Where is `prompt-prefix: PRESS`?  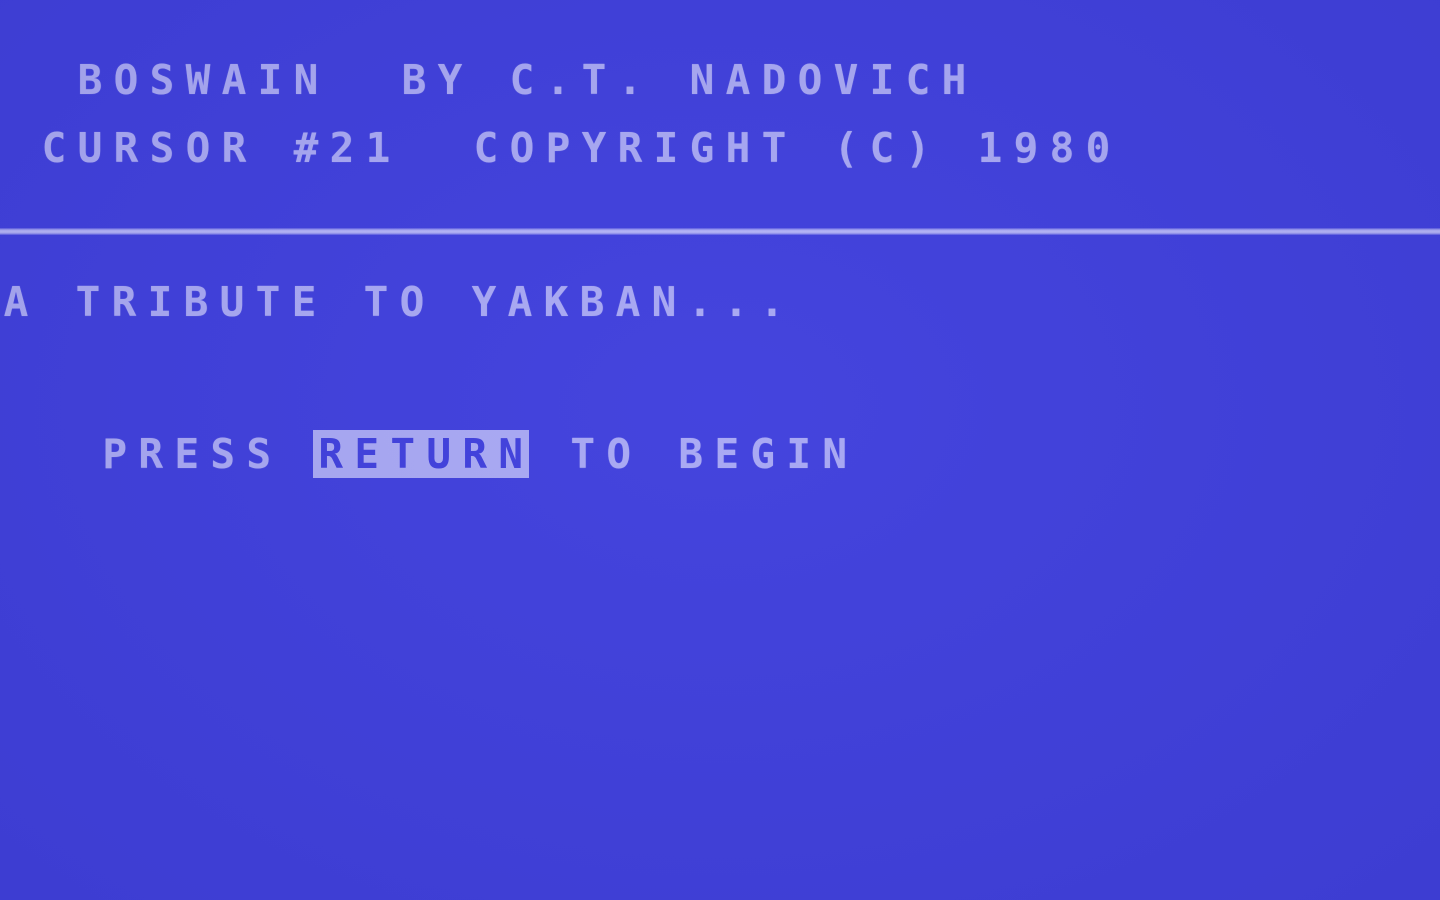 prompt-prefix: PRESS is located at coordinates (187, 454).